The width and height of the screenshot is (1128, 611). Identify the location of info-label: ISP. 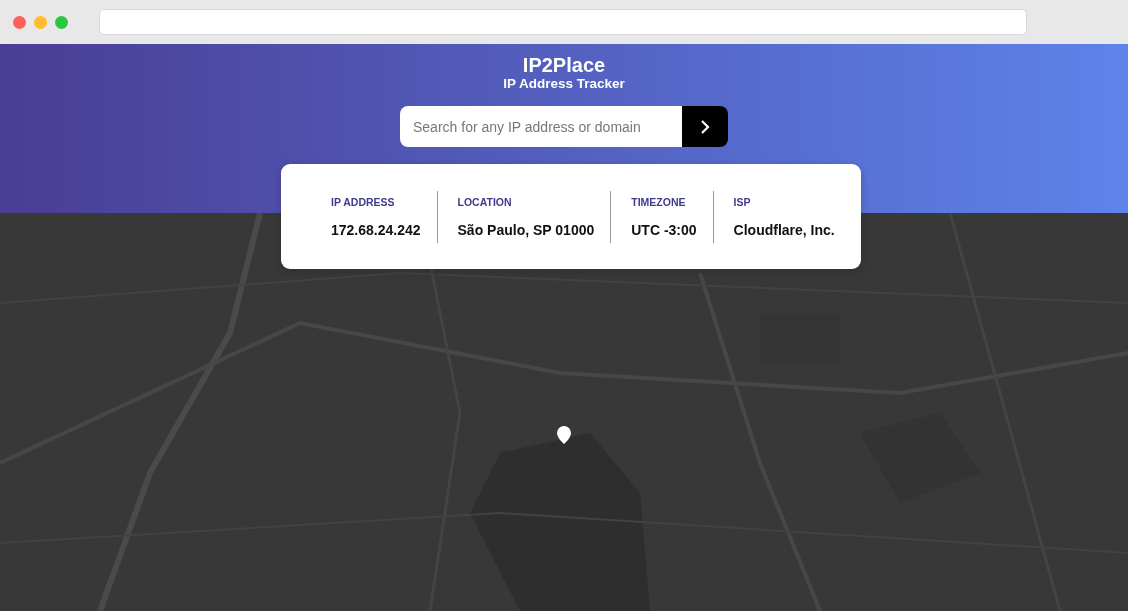
(742, 201).